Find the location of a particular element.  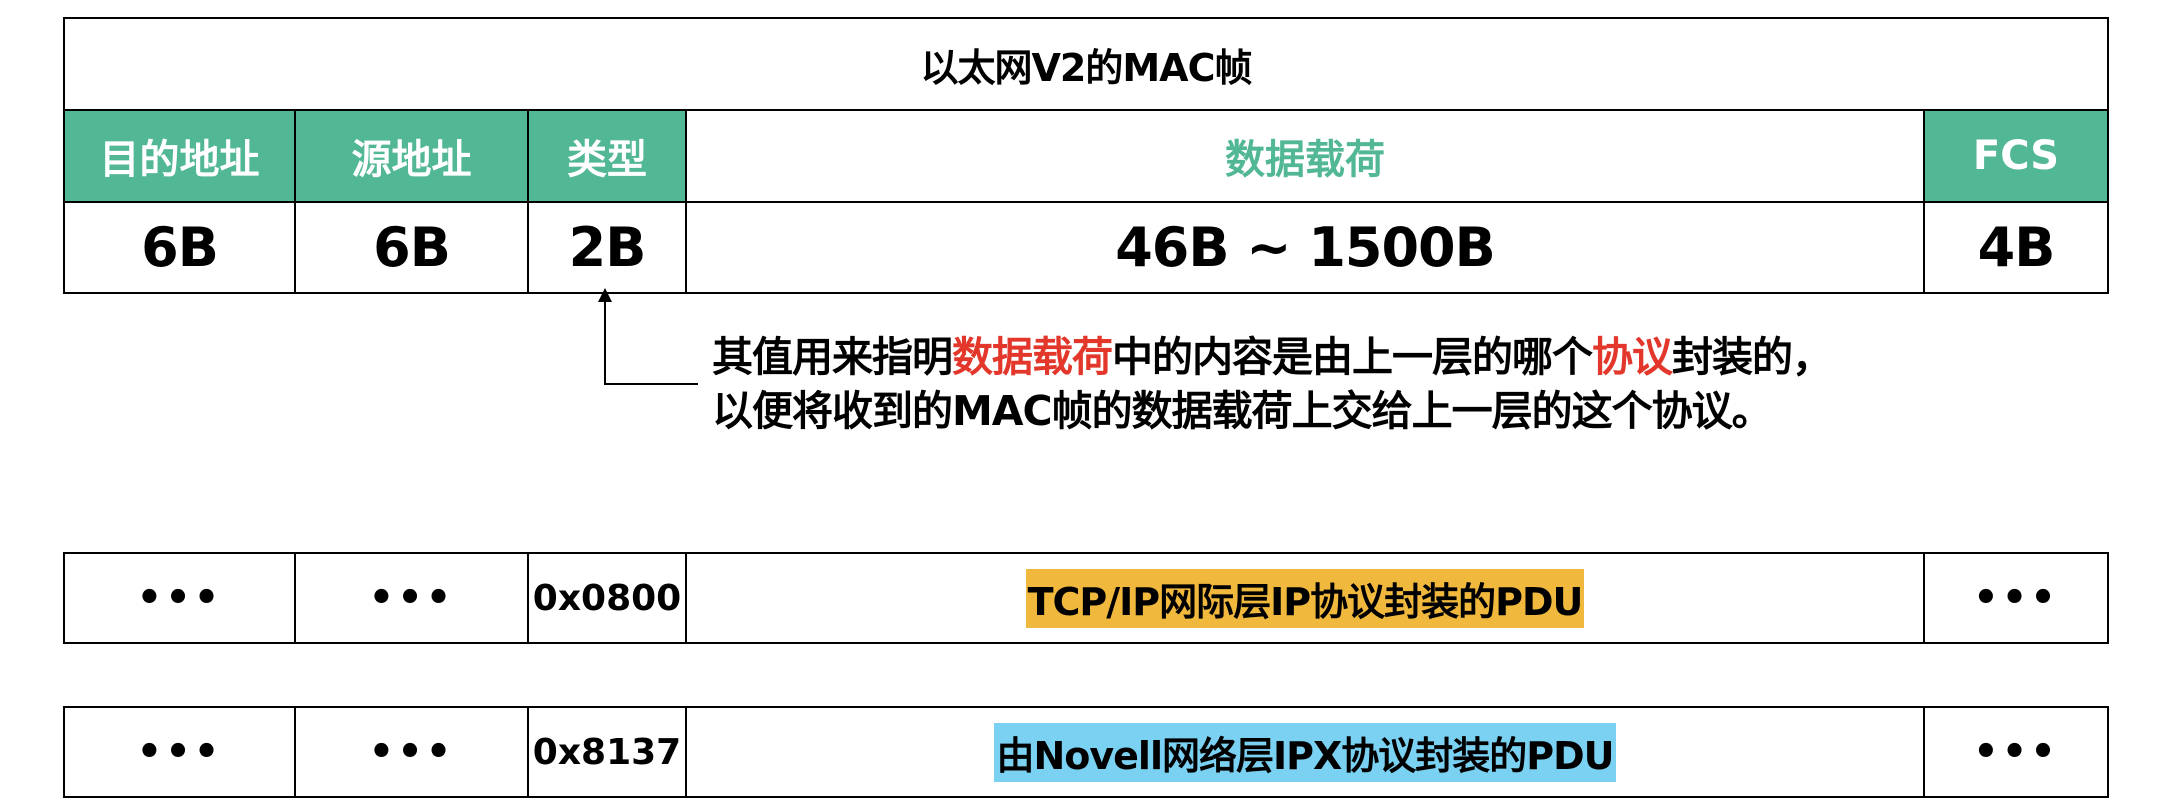

note-emphasis-protocol: 协议 is located at coordinates (1632, 357).